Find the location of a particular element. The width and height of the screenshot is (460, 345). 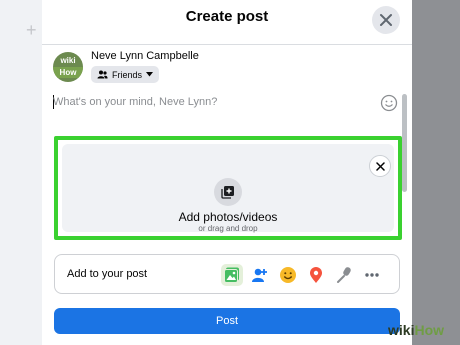

post-text-input: What's on your mind, Neve Lynn? is located at coordinates (135, 102).